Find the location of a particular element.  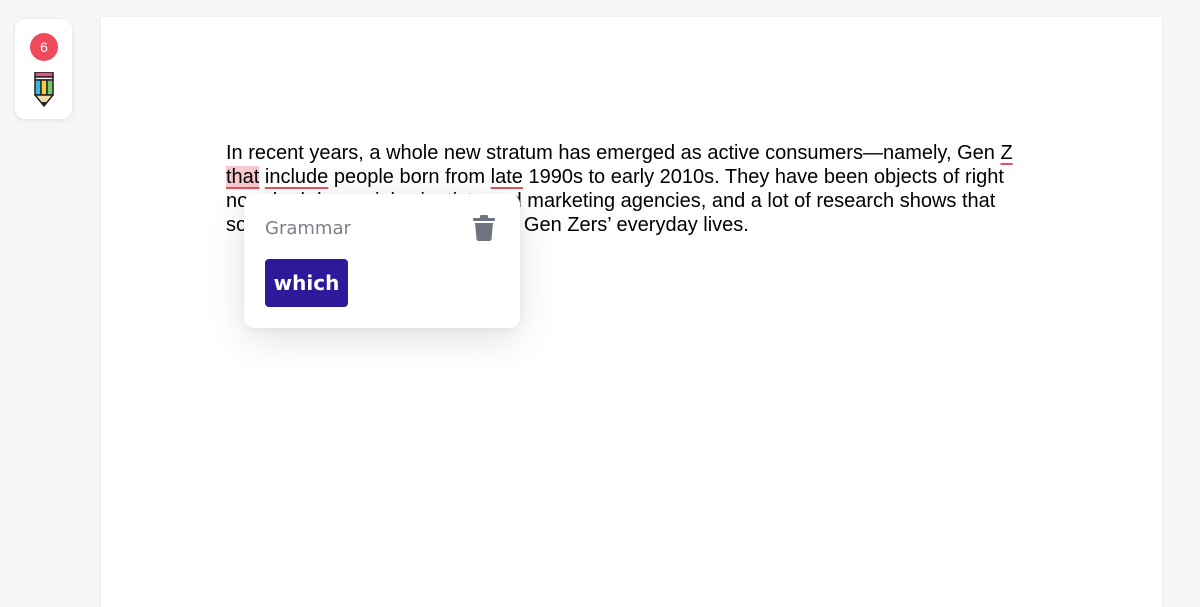

trash-icon is located at coordinates (484, 228).